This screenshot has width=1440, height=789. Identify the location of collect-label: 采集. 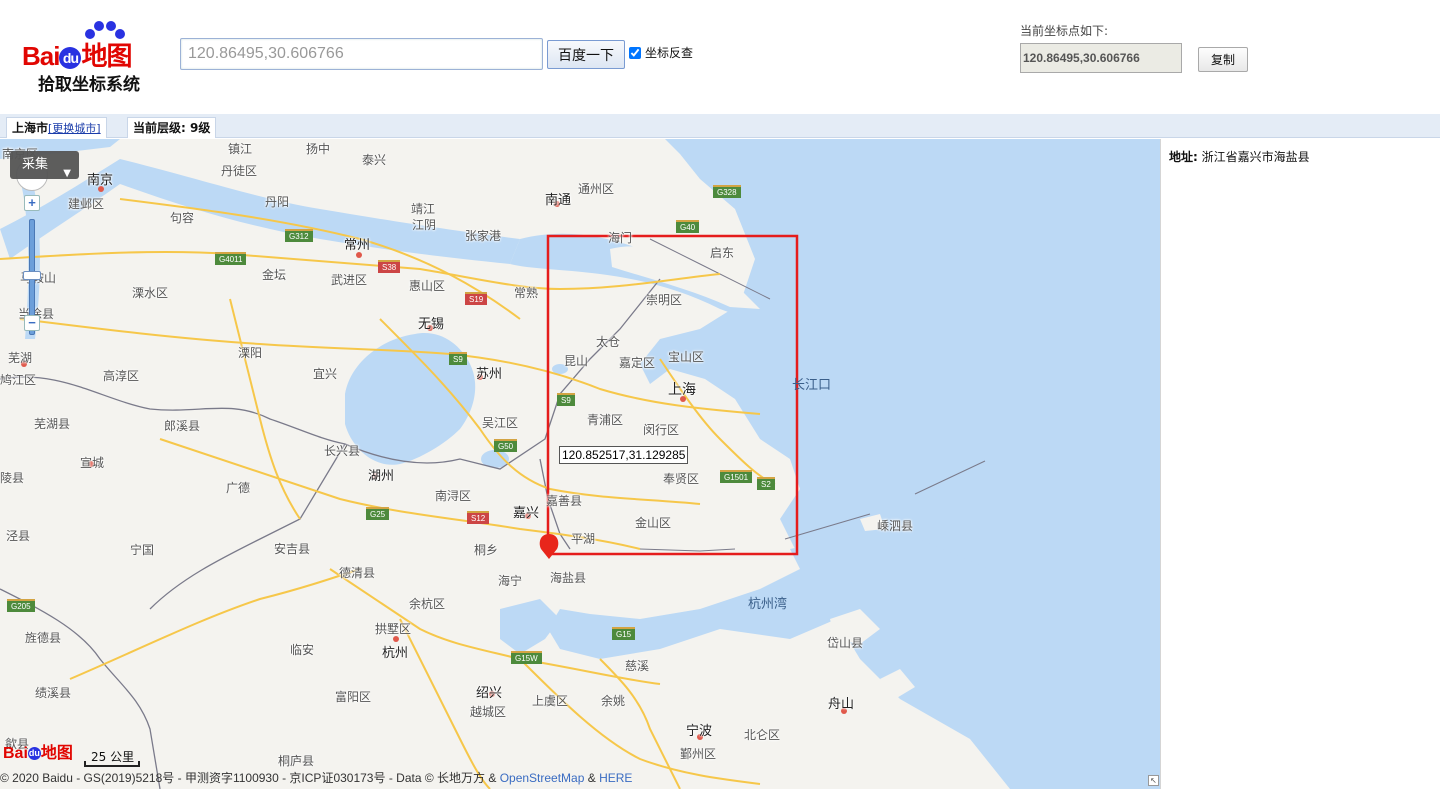
(35, 164).